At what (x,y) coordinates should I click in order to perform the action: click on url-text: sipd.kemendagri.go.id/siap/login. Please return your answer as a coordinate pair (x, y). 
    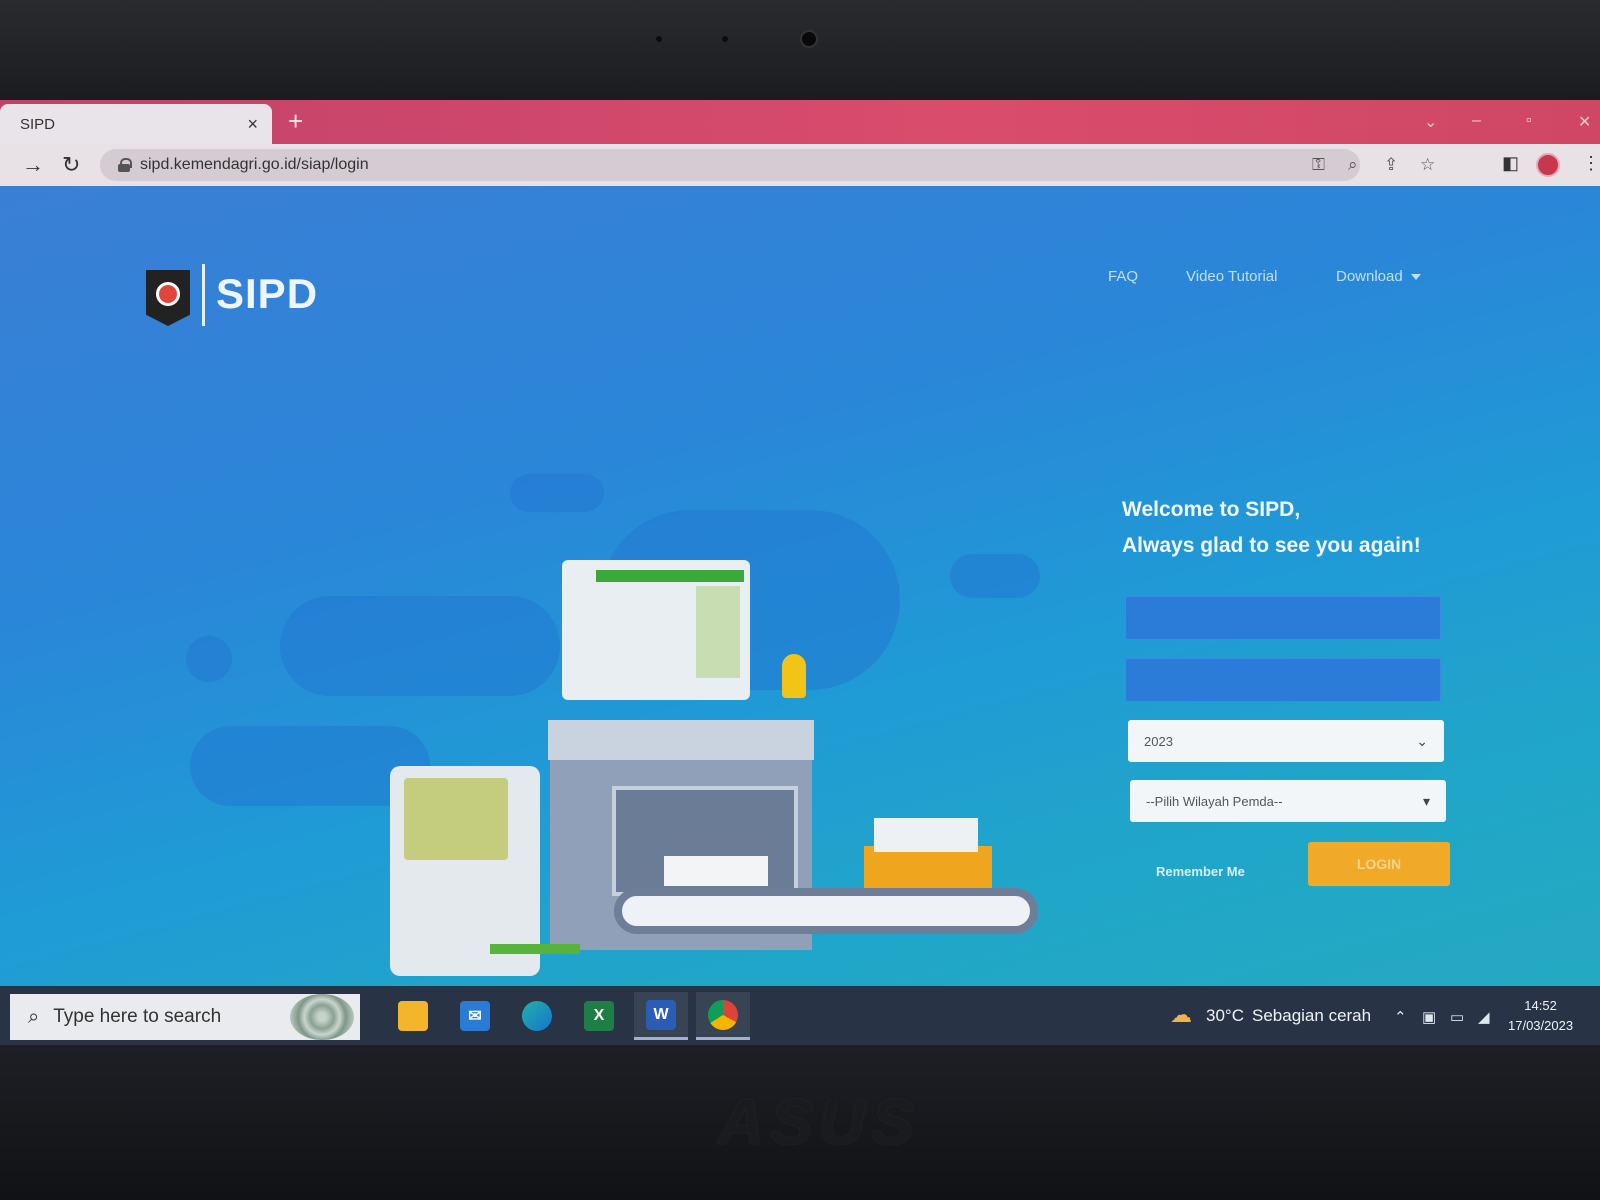
    Looking at the image, I should click on (254, 164).